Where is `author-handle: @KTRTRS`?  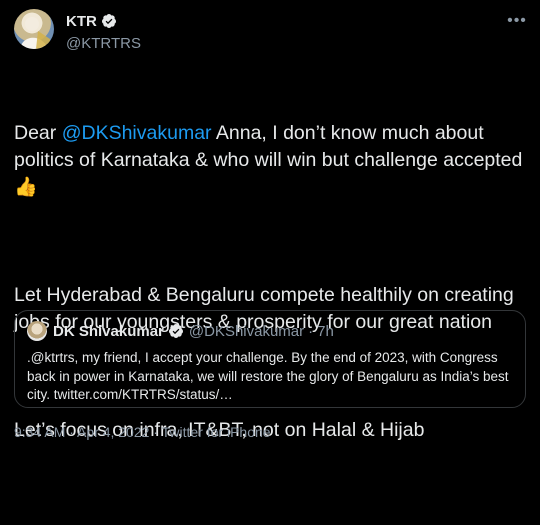 author-handle: @KTRTRS is located at coordinates (103, 43).